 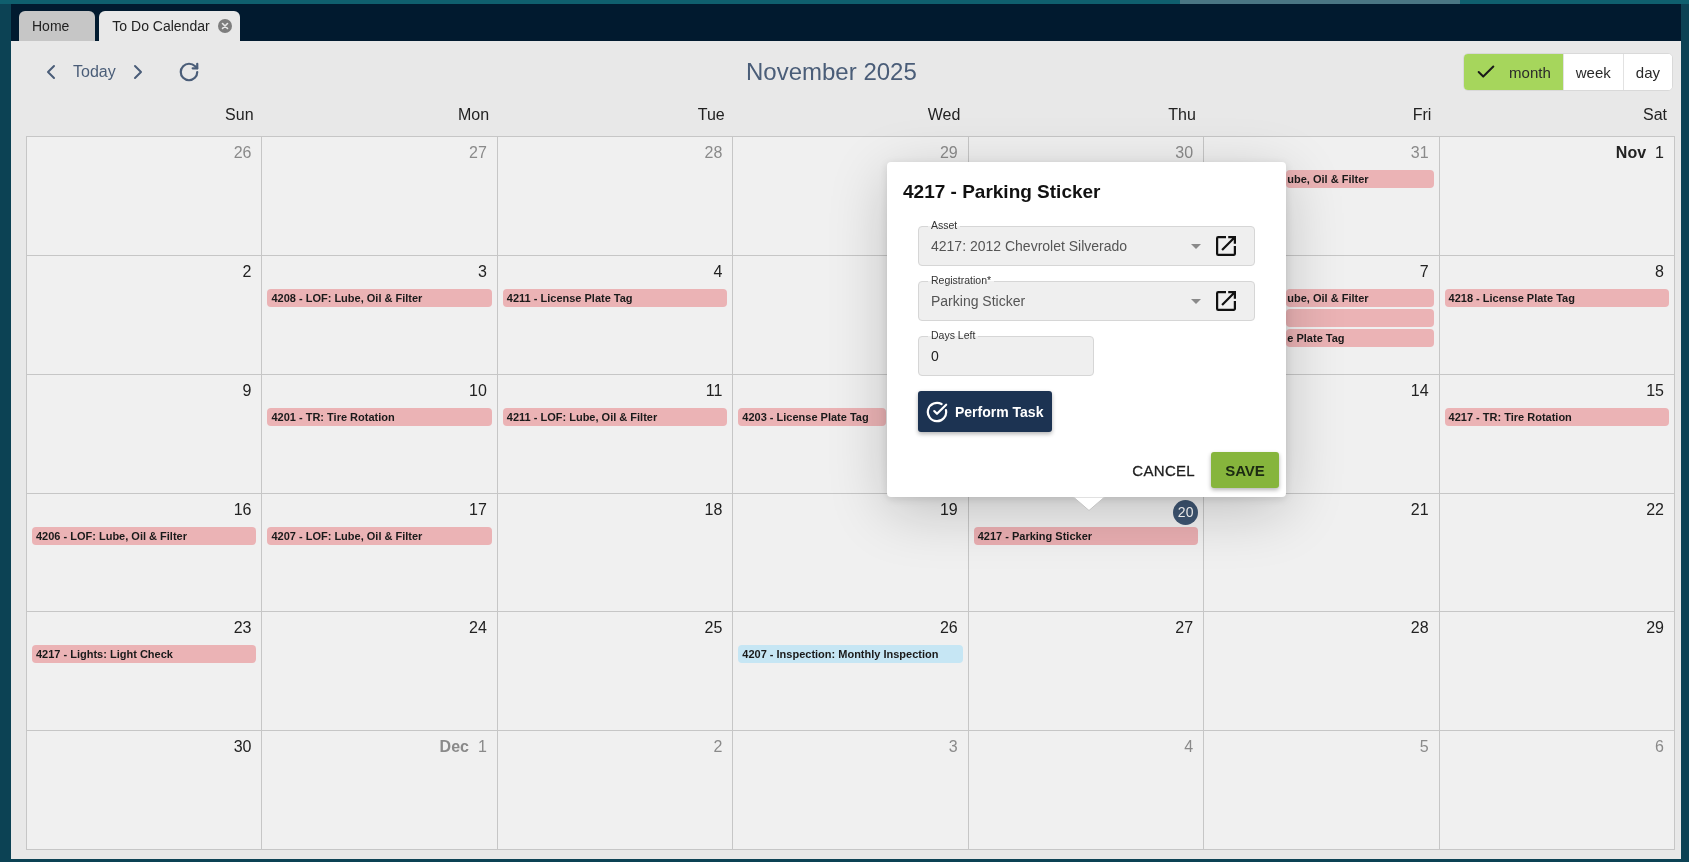 What do you see at coordinates (1659, 271) in the screenshot?
I see `date-number: 8` at bounding box center [1659, 271].